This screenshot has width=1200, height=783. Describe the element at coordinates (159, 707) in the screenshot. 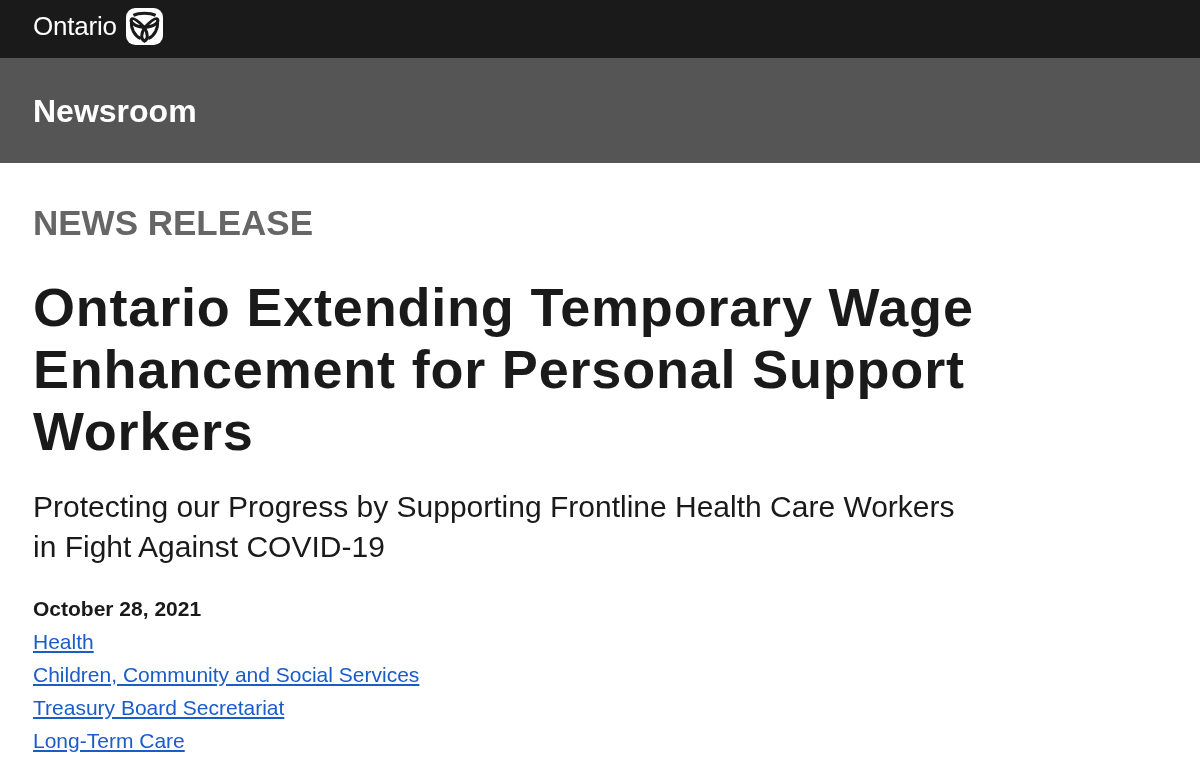

I see `topic-link: Treasury Board Secretariat` at that location.